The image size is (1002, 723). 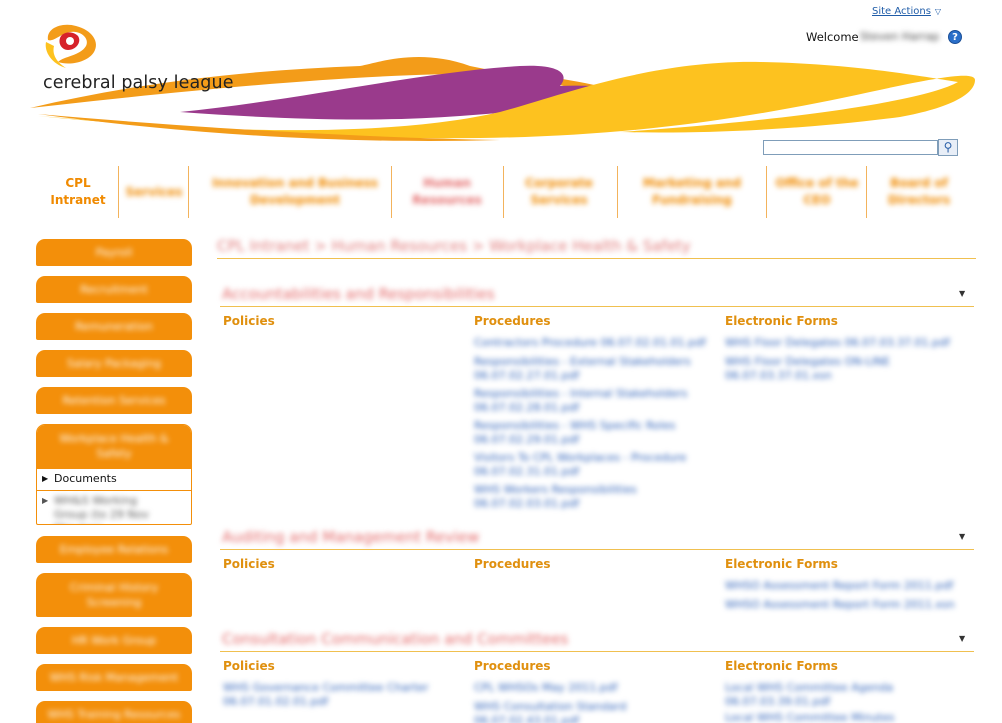 I want to click on search-input, so click(x=850, y=147).